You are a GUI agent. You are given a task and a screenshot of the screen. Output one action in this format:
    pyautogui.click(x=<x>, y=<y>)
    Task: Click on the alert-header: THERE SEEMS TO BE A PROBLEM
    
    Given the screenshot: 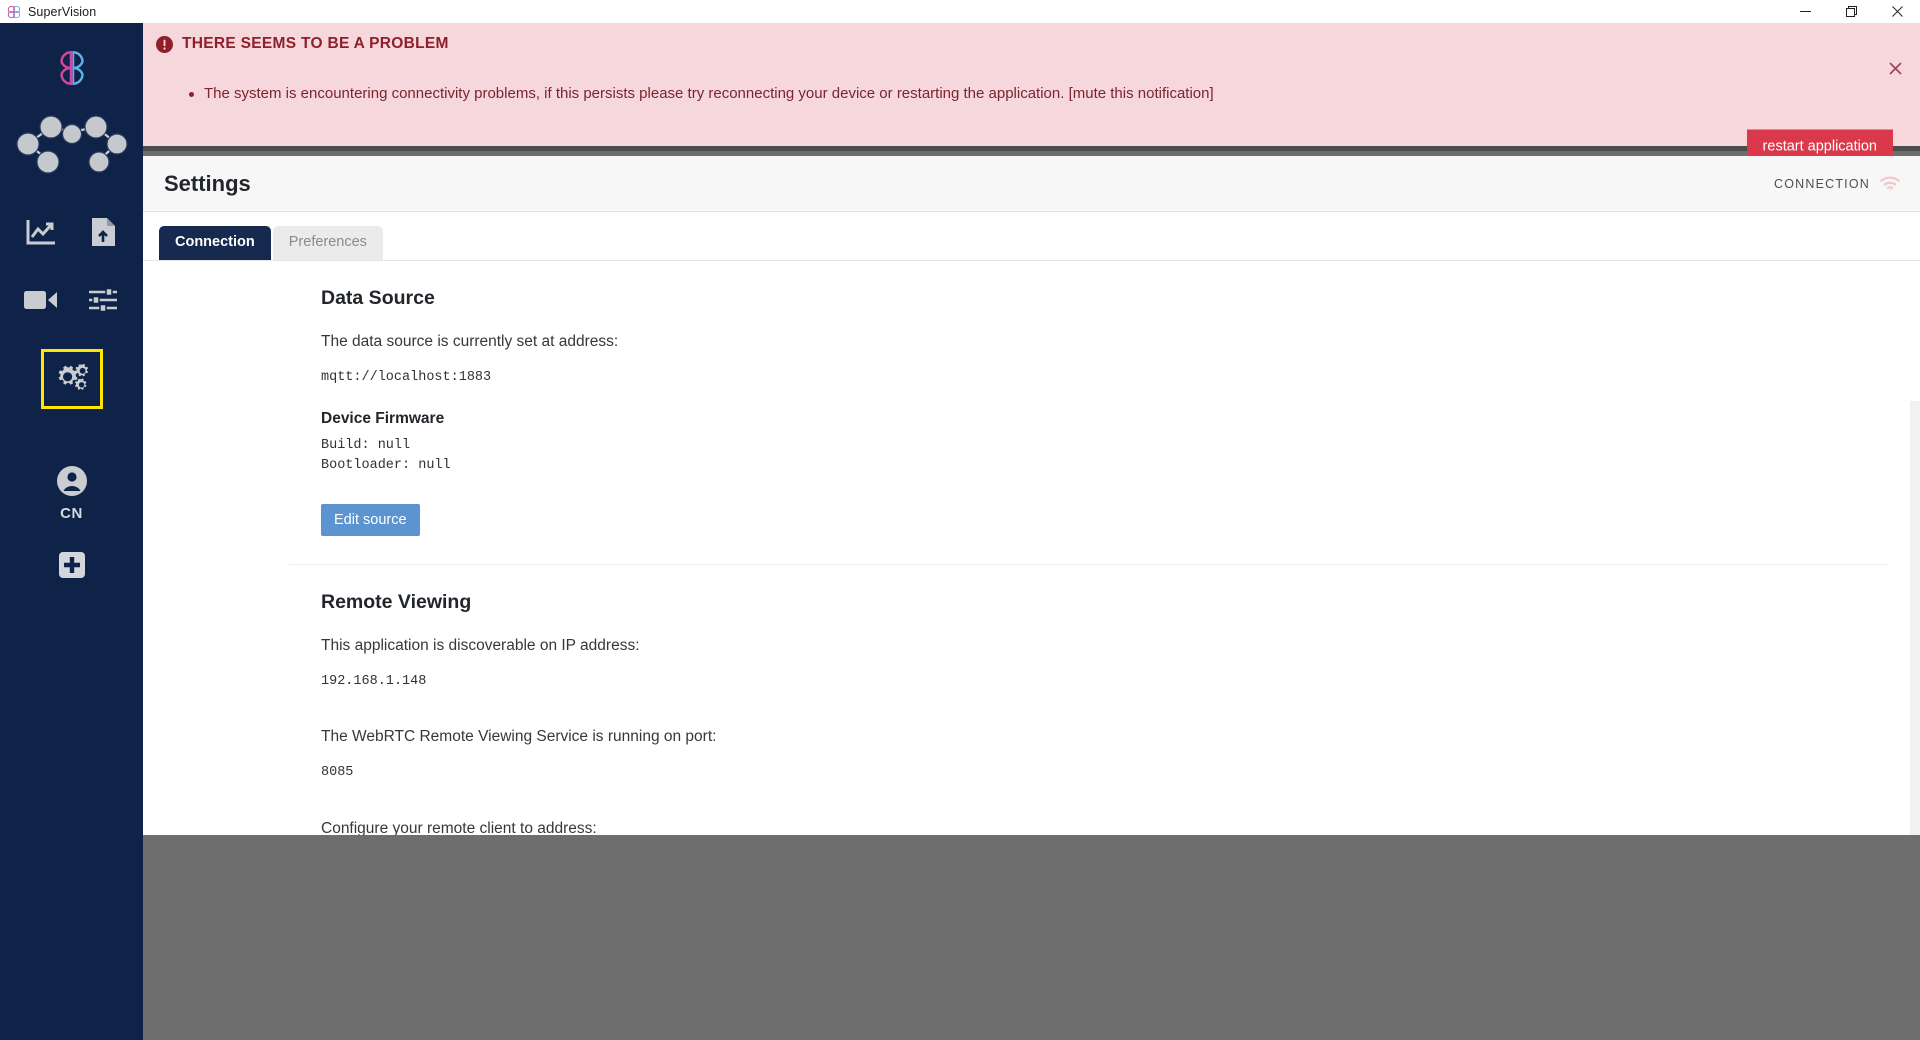 What is the action you would take?
    pyautogui.click(x=302, y=44)
    